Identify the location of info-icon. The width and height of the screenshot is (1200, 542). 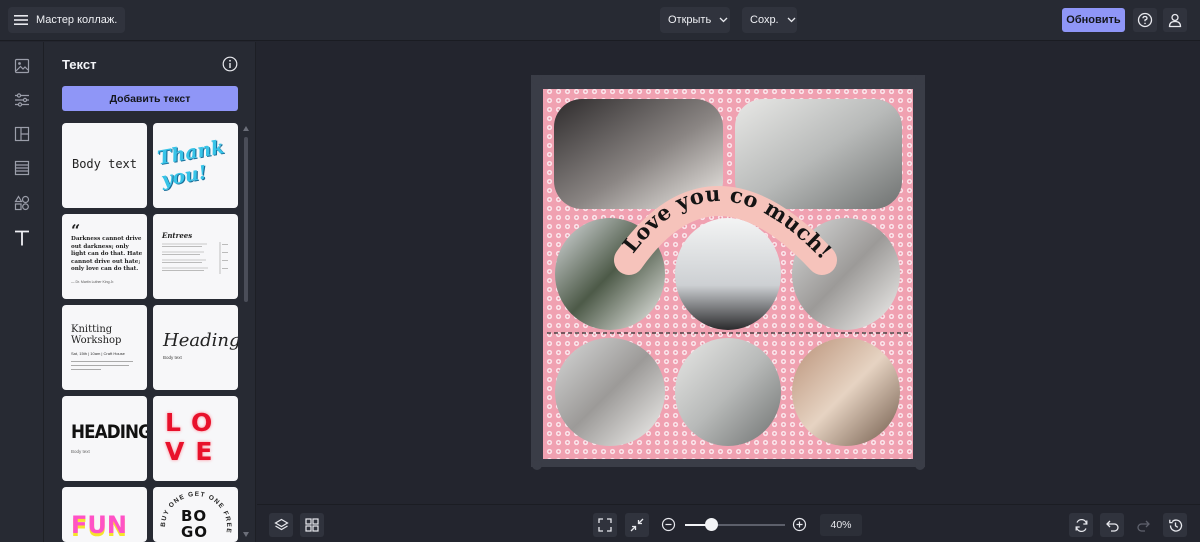
(230, 64).